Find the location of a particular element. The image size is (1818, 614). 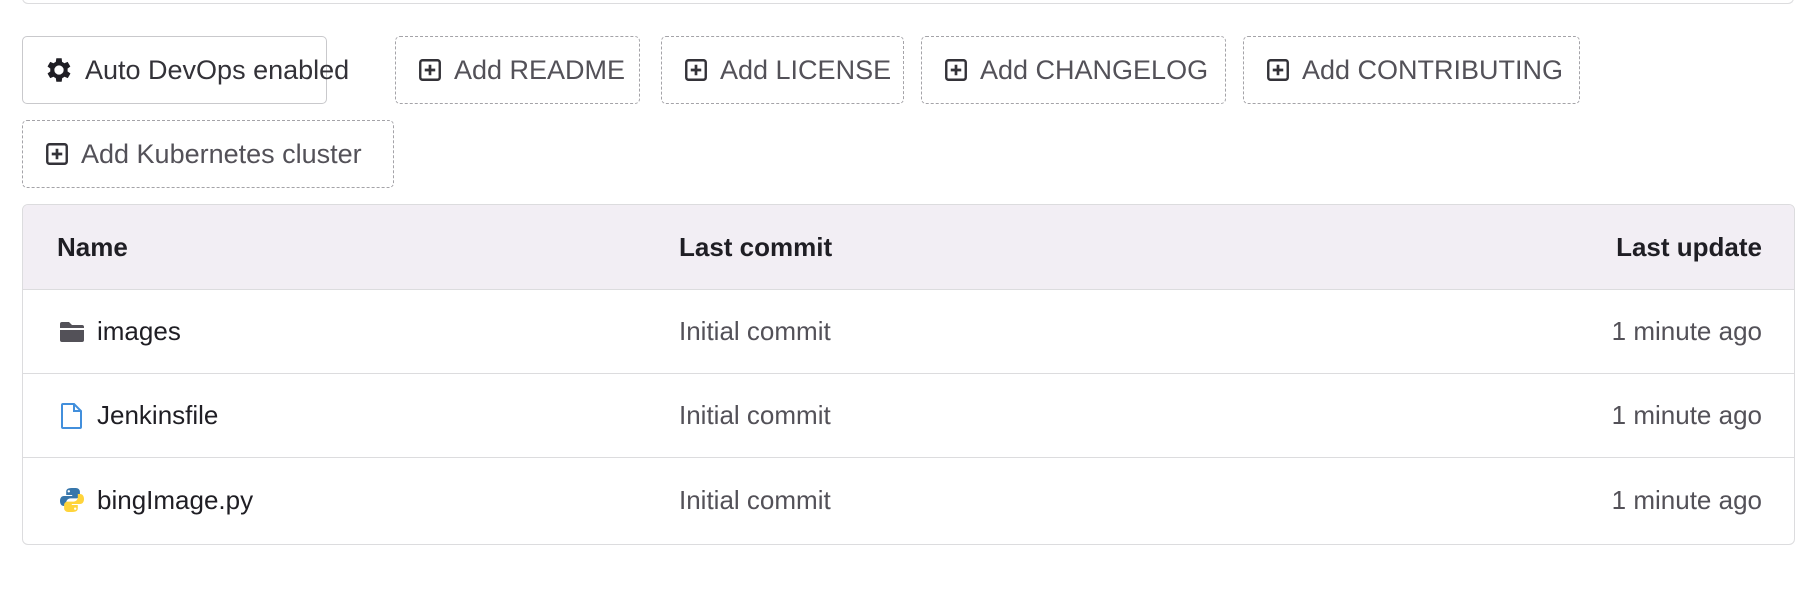

add-contributing-button: Add CONTRIBUTING is located at coordinates (1411, 70).